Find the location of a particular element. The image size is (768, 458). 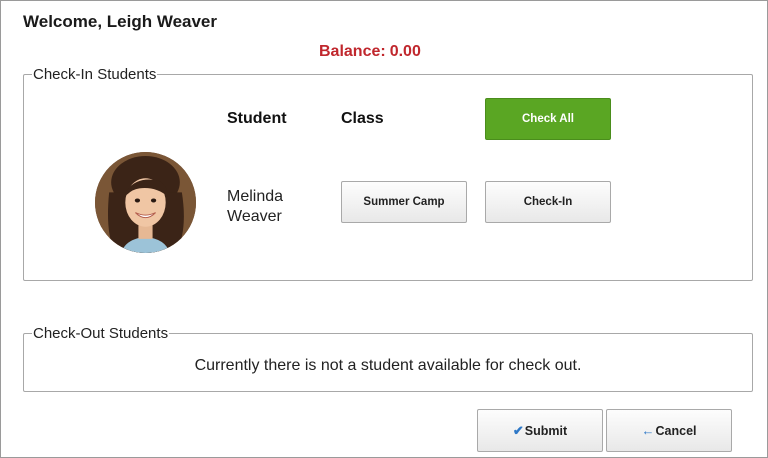

student-photo-icon is located at coordinates (145, 202).